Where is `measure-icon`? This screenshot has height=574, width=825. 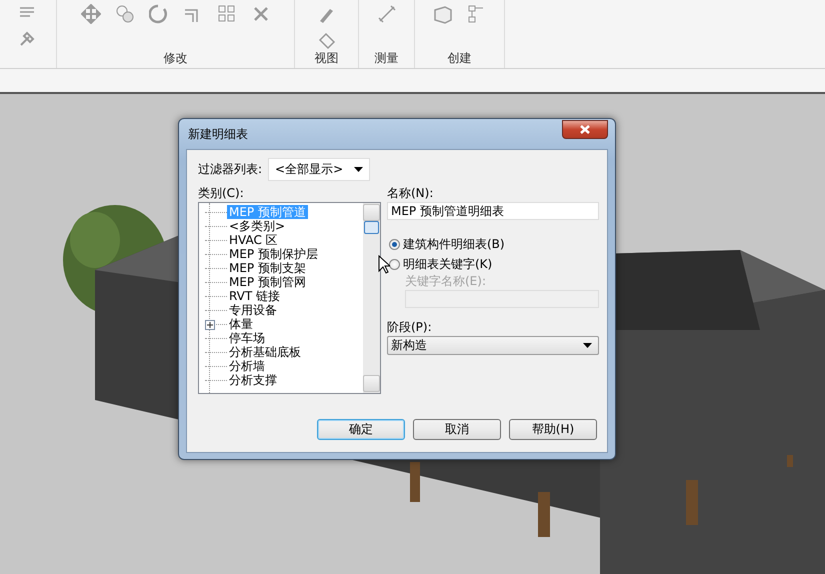 measure-icon is located at coordinates (386, 14).